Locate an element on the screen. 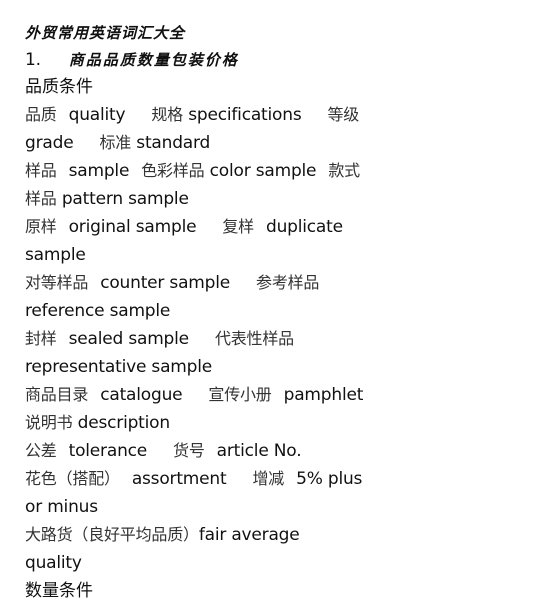 This screenshot has height=616, width=549. term-zh: 花色（搭配） is located at coordinates (72, 478).